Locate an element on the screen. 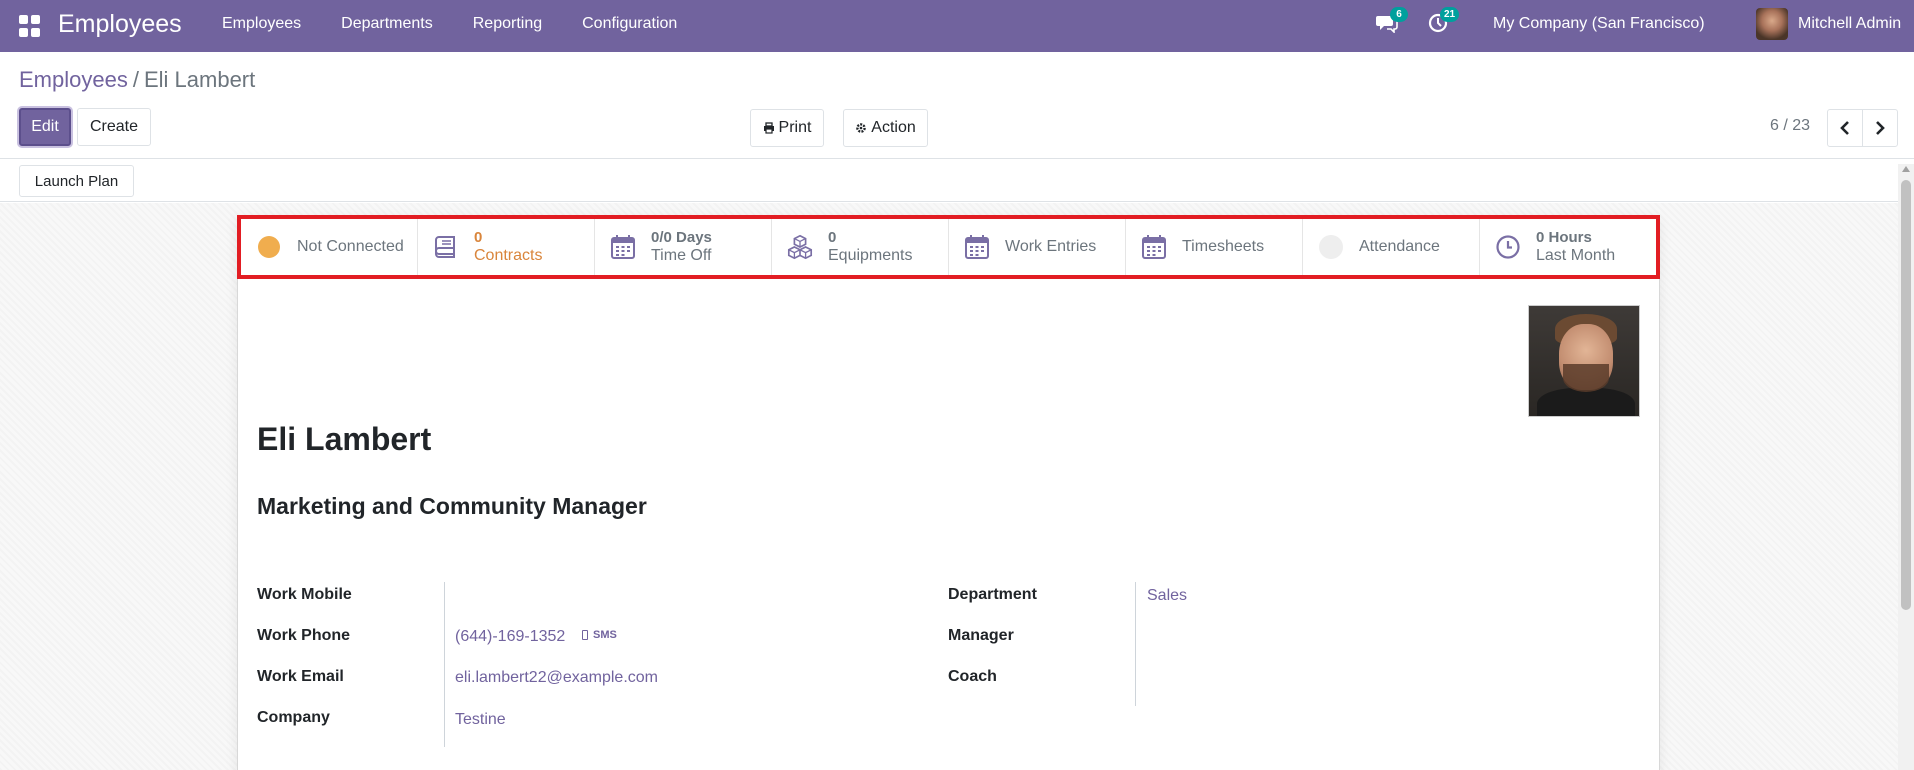 The width and height of the screenshot is (1914, 770). chevron-right-icon is located at coordinates (1880, 128).